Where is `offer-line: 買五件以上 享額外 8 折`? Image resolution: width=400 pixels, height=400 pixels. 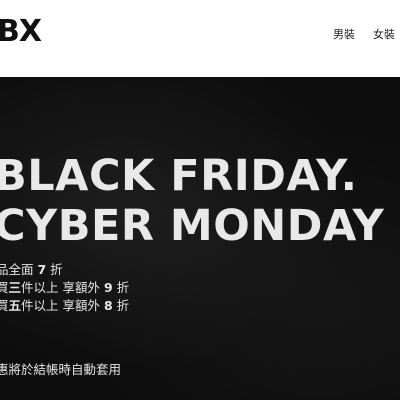 offer-line: 買五件以上 享額外 8 折 is located at coordinates (64, 306).